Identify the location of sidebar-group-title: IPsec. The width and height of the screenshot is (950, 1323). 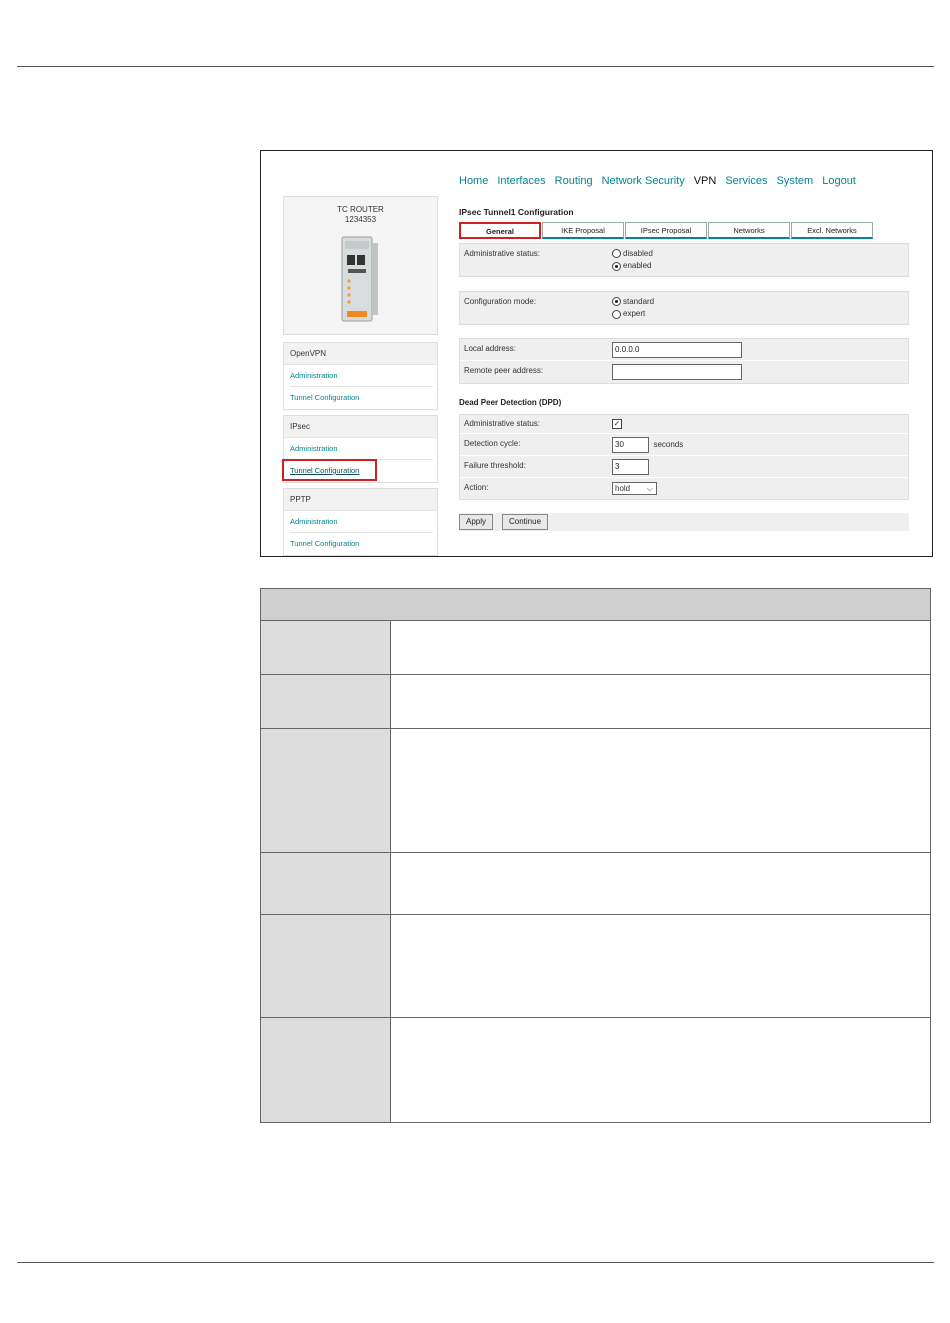
(360, 427).